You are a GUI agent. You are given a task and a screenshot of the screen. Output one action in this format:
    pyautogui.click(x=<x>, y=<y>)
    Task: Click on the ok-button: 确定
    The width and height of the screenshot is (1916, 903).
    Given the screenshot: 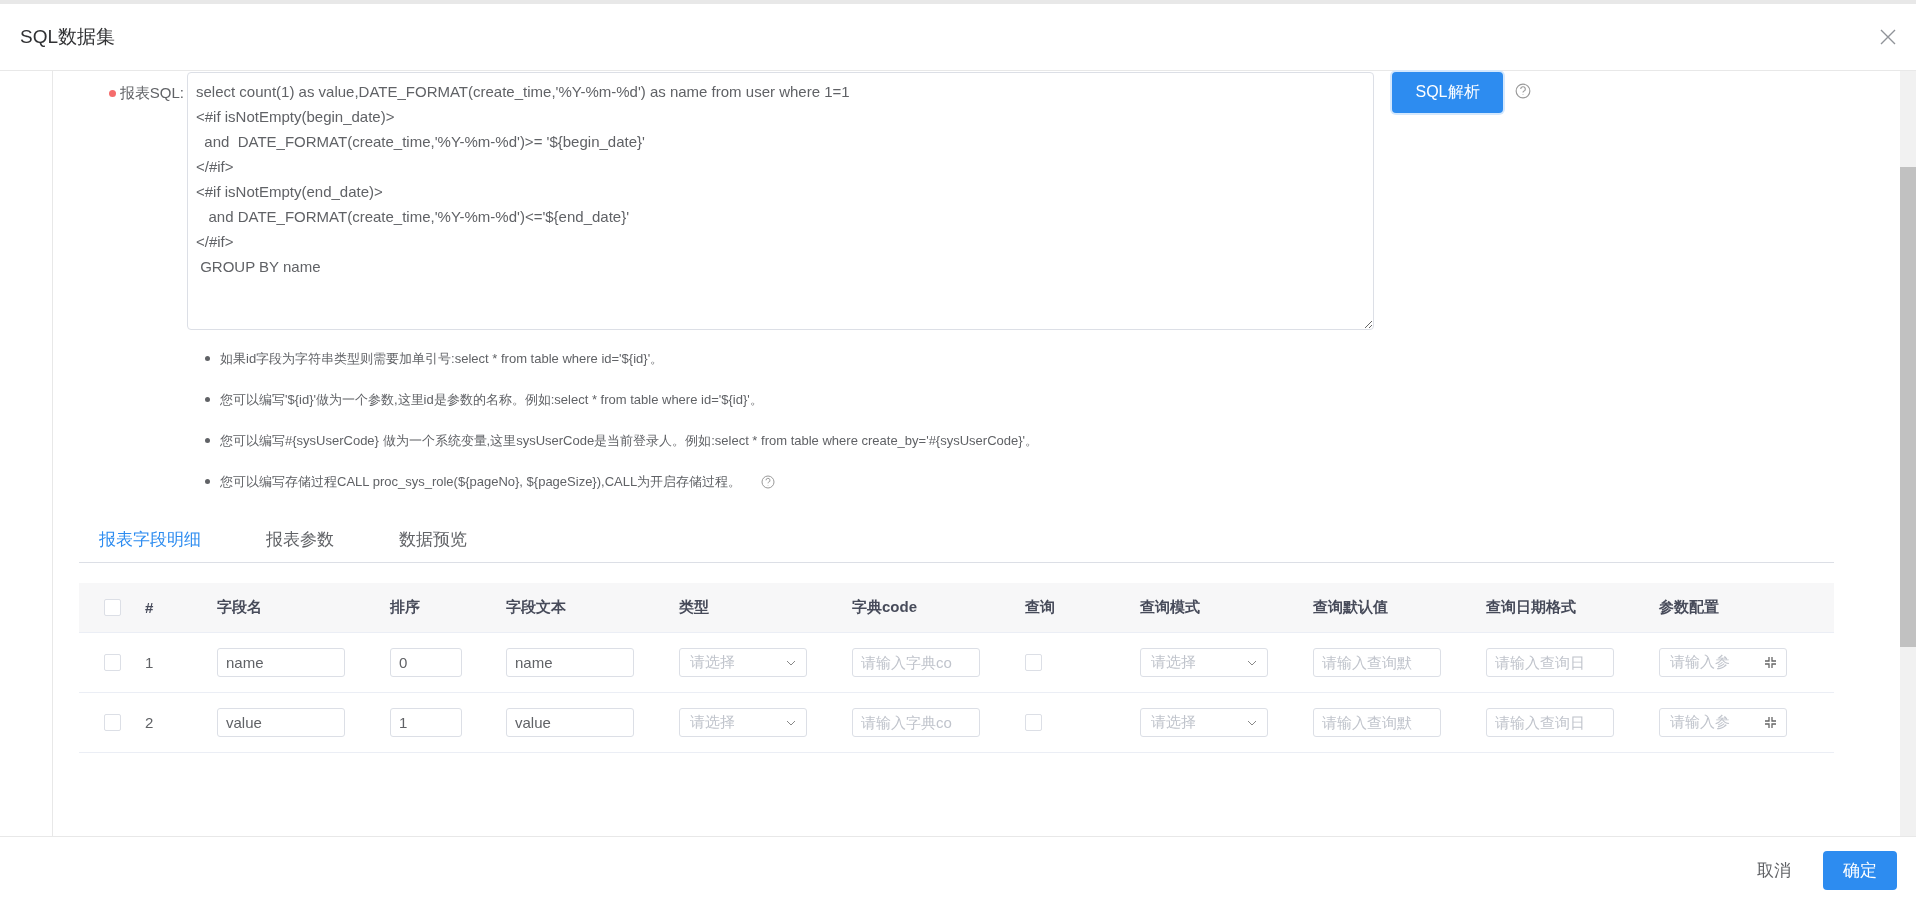 What is the action you would take?
    pyautogui.click(x=1860, y=870)
    